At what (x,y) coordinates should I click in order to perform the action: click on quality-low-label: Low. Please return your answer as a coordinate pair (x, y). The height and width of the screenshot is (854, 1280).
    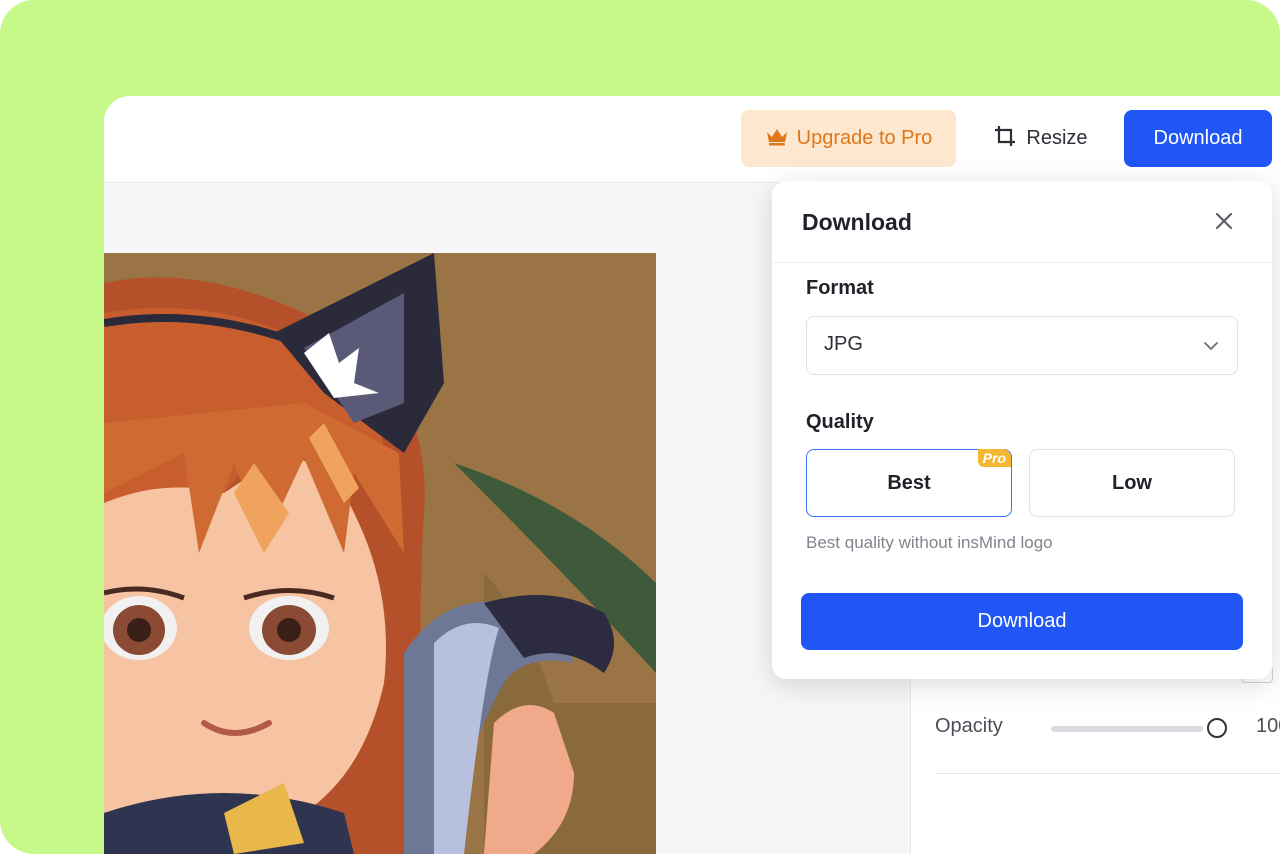
    Looking at the image, I should click on (1132, 482).